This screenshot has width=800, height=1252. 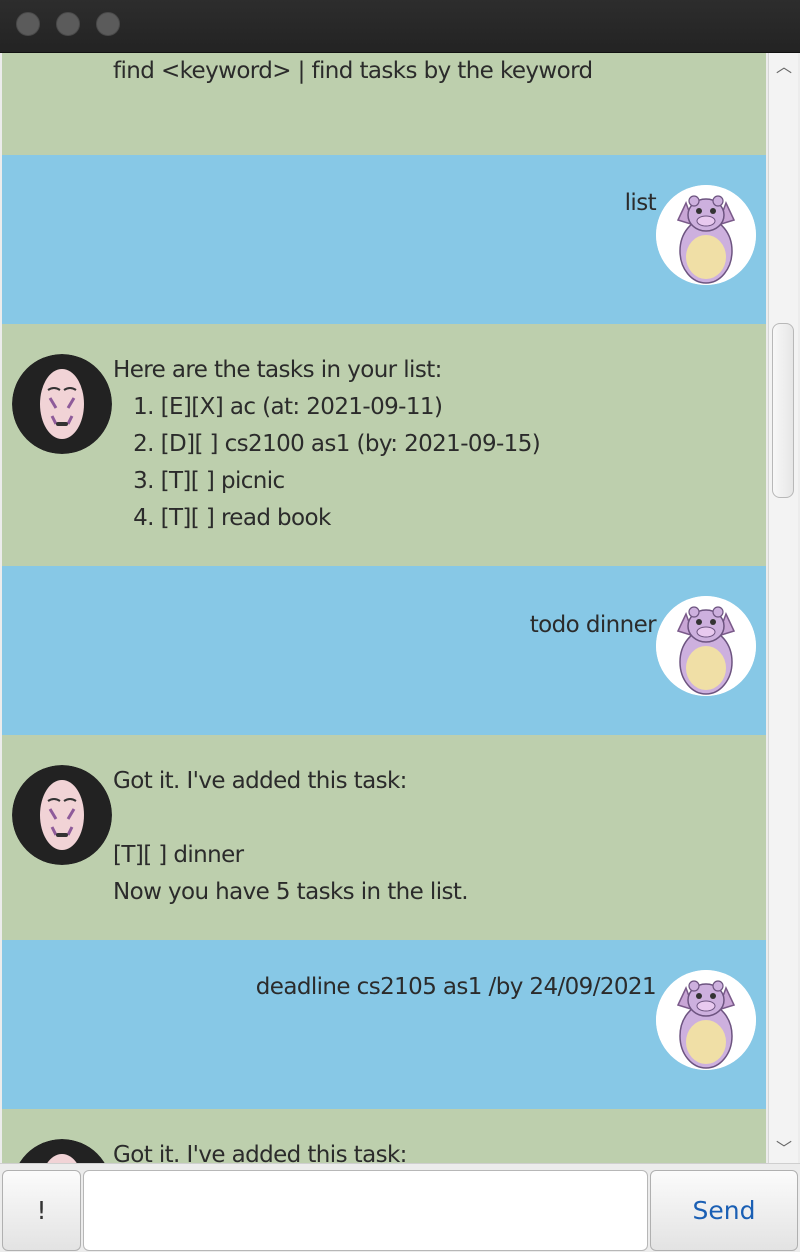 I want to click on scroll-down-icon: ﹀, so click(x=784, y=1149).